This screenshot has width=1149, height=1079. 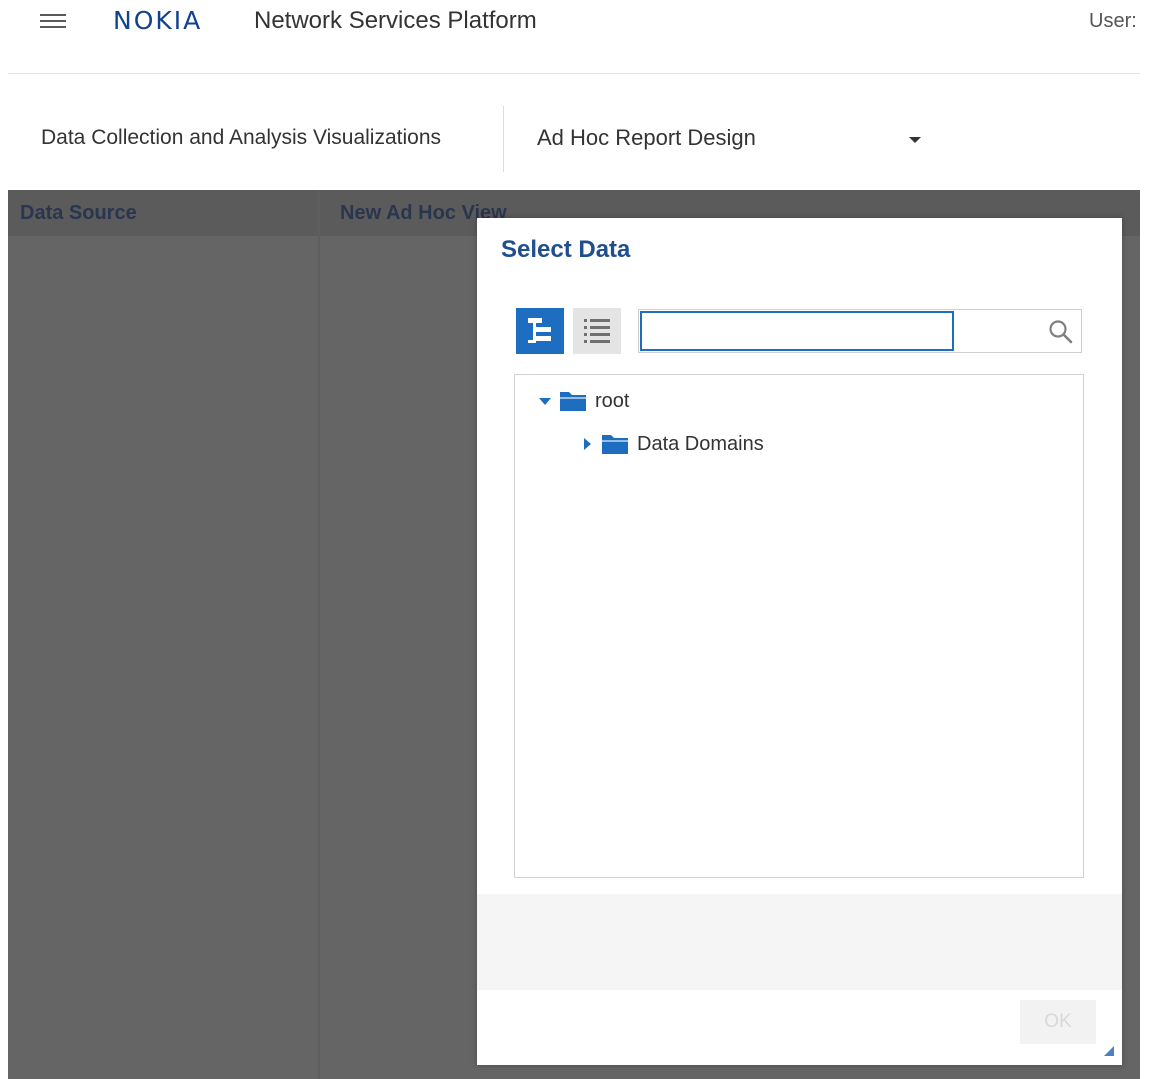 I want to click on tree-node-label: root, so click(x=612, y=401).